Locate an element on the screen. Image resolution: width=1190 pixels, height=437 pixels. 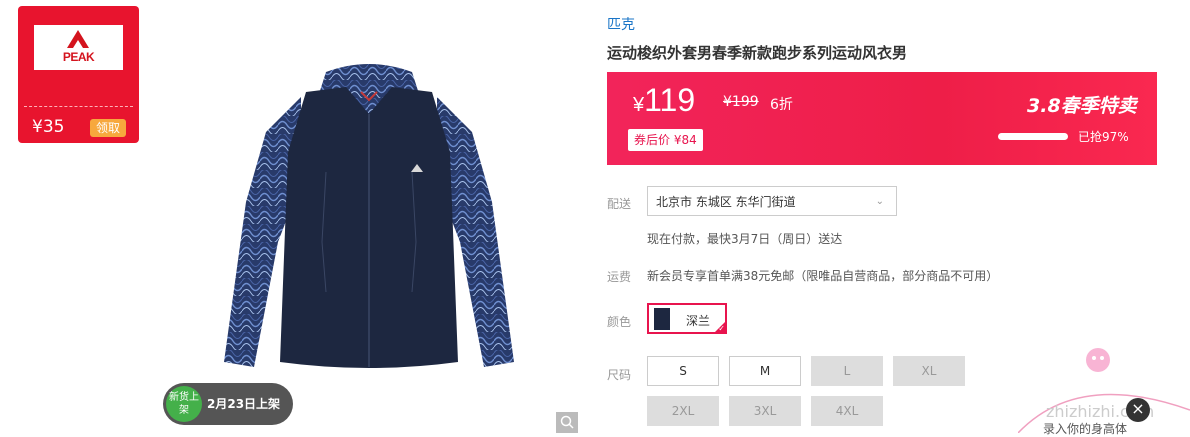
size-option-disabled: L is located at coordinates (847, 371).